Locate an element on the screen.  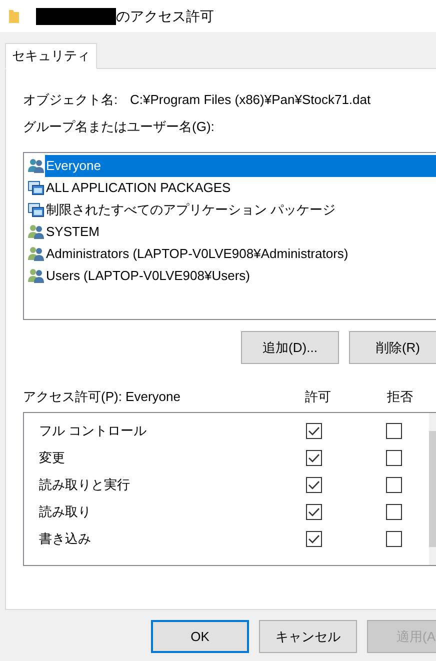
principal-item: Administrators (LAPTOP-V0LVE908¥Administrators) is located at coordinates (196, 254).